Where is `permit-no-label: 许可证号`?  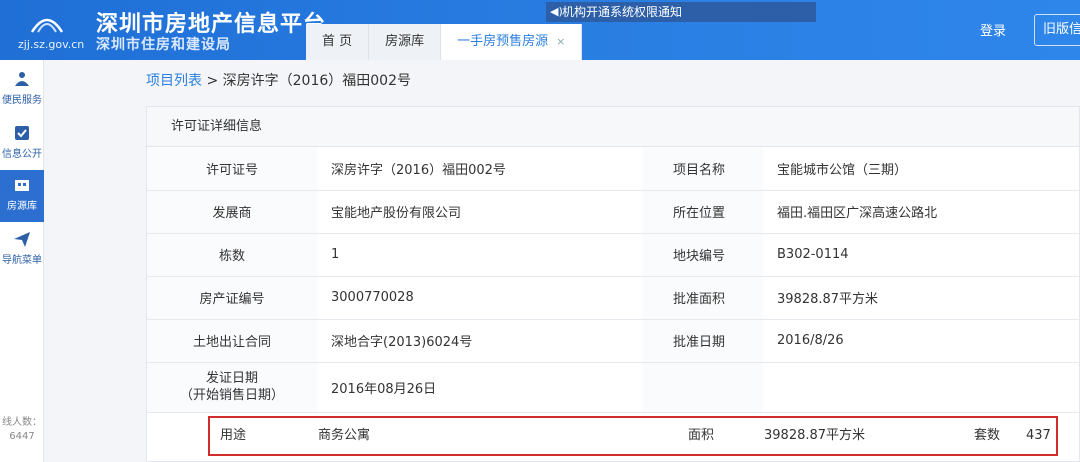
permit-no-label: 许可证号 is located at coordinates (232, 169).